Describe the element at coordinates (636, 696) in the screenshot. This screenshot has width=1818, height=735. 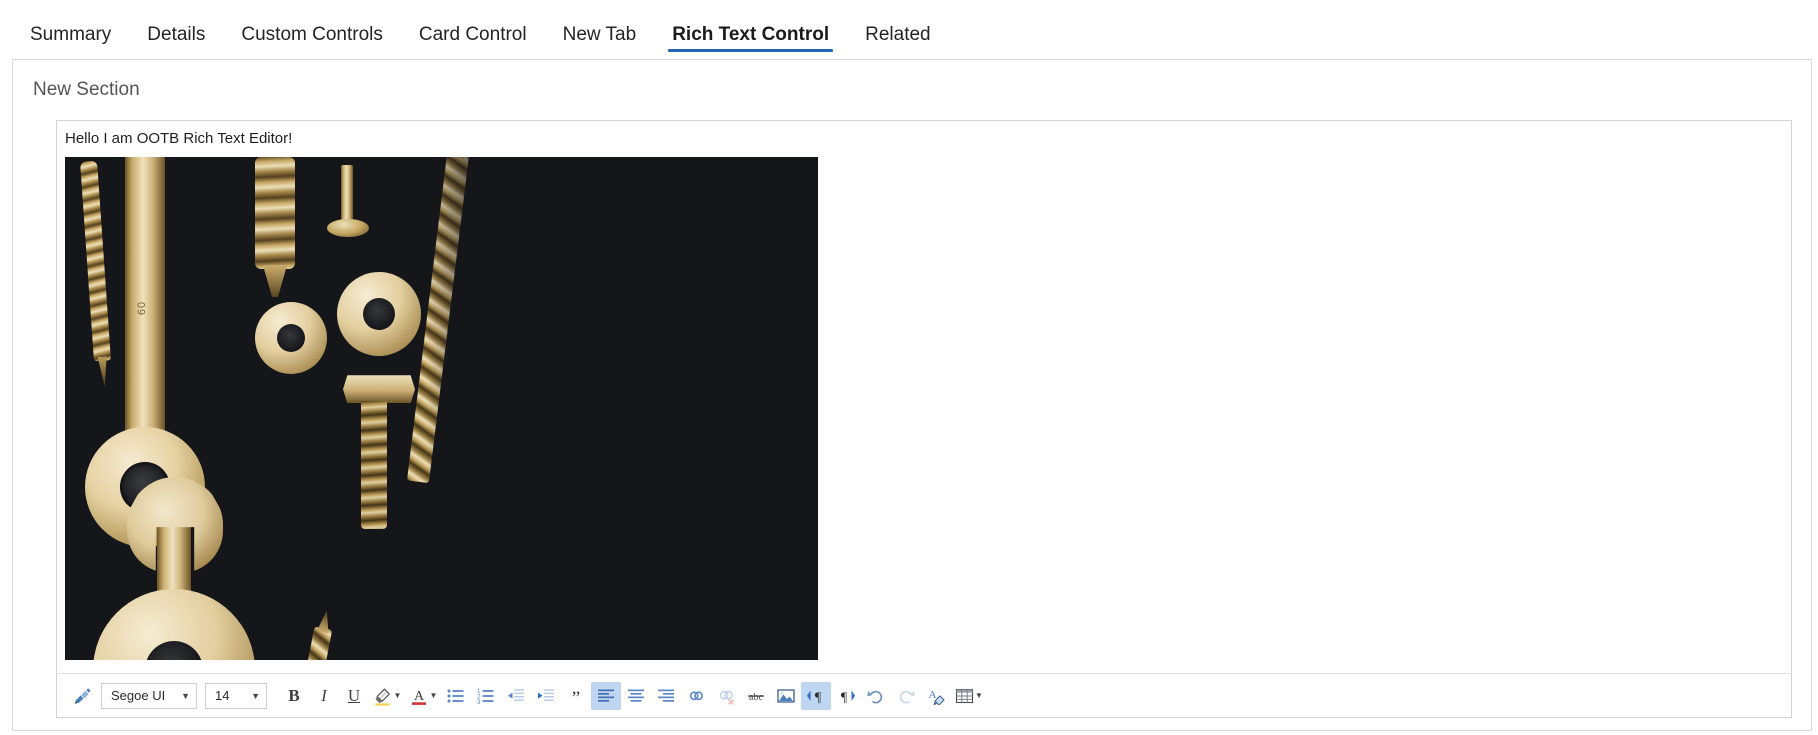
I see `align-center-button` at that location.